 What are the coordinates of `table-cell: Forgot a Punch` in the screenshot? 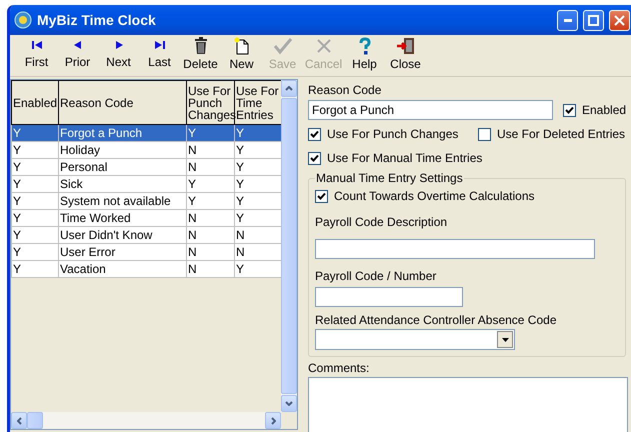 It's located at (122, 133).